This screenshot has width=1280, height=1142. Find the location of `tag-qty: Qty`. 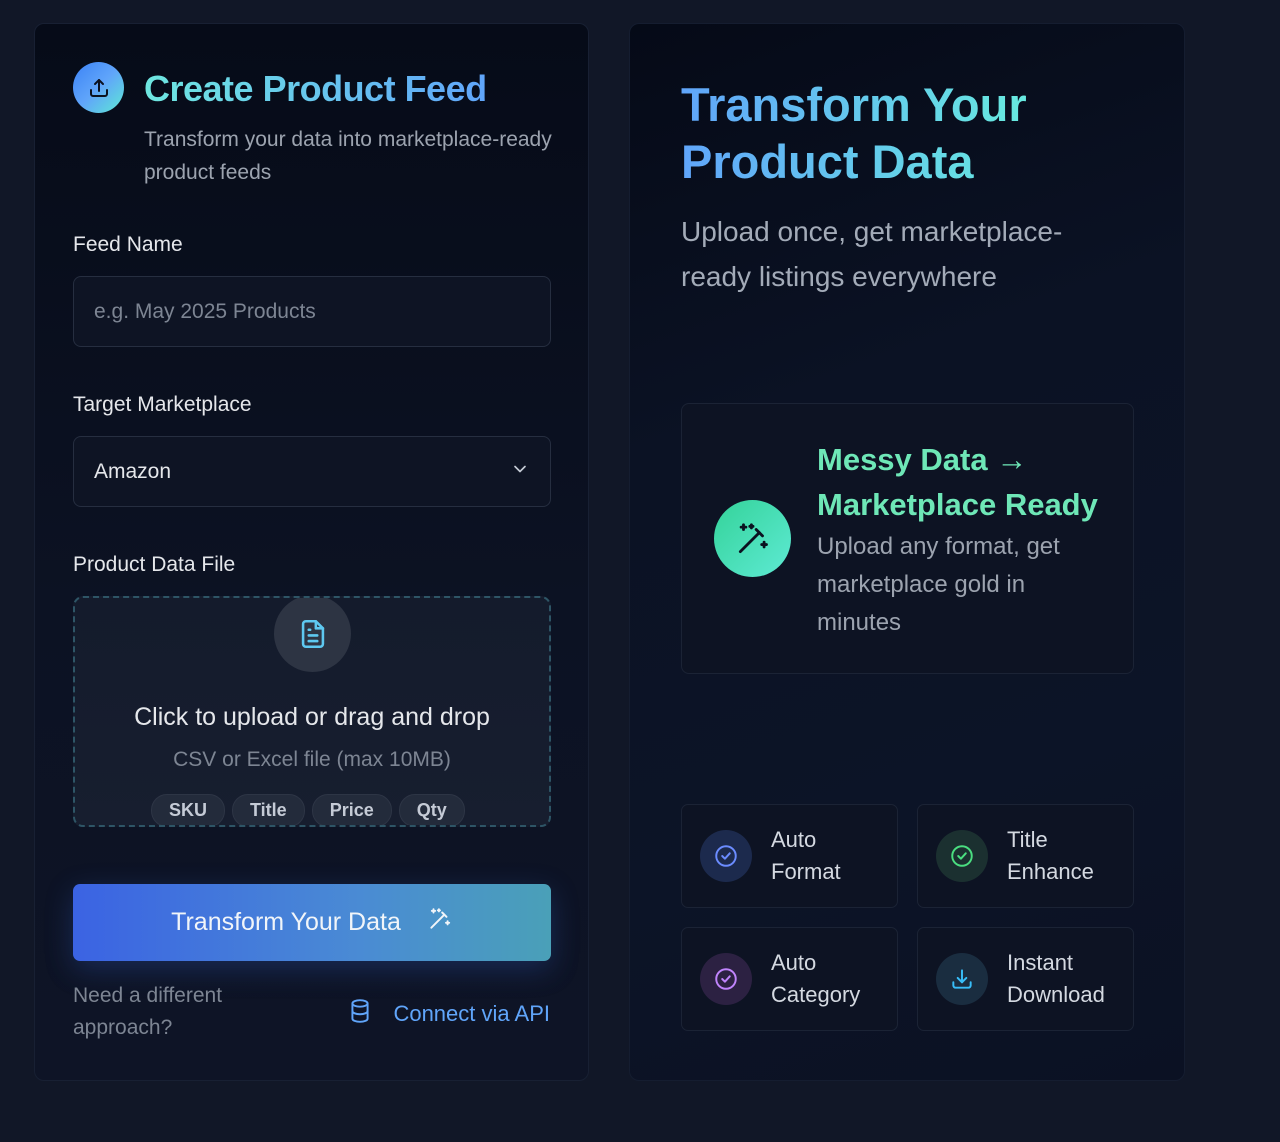

tag-qty: Qty is located at coordinates (431, 809).